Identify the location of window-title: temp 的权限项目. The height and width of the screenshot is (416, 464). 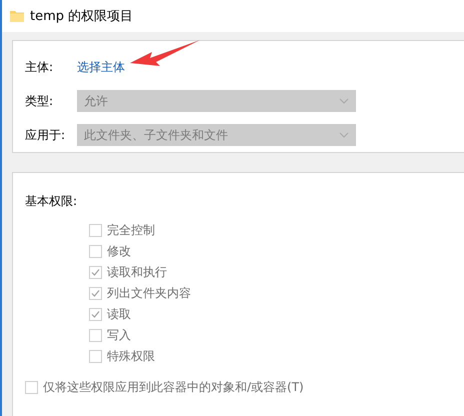
(82, 16).